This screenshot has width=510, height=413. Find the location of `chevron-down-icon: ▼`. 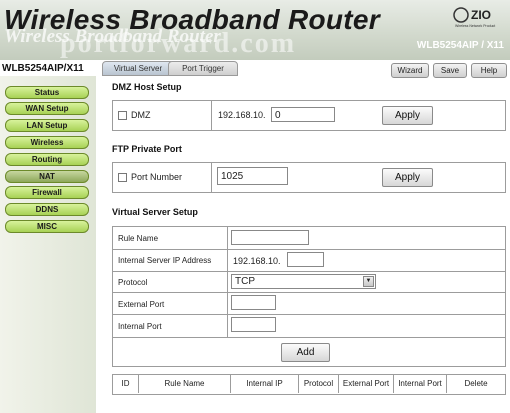

chevron-down-icon: ▼ is located at coordinates (368, 281).